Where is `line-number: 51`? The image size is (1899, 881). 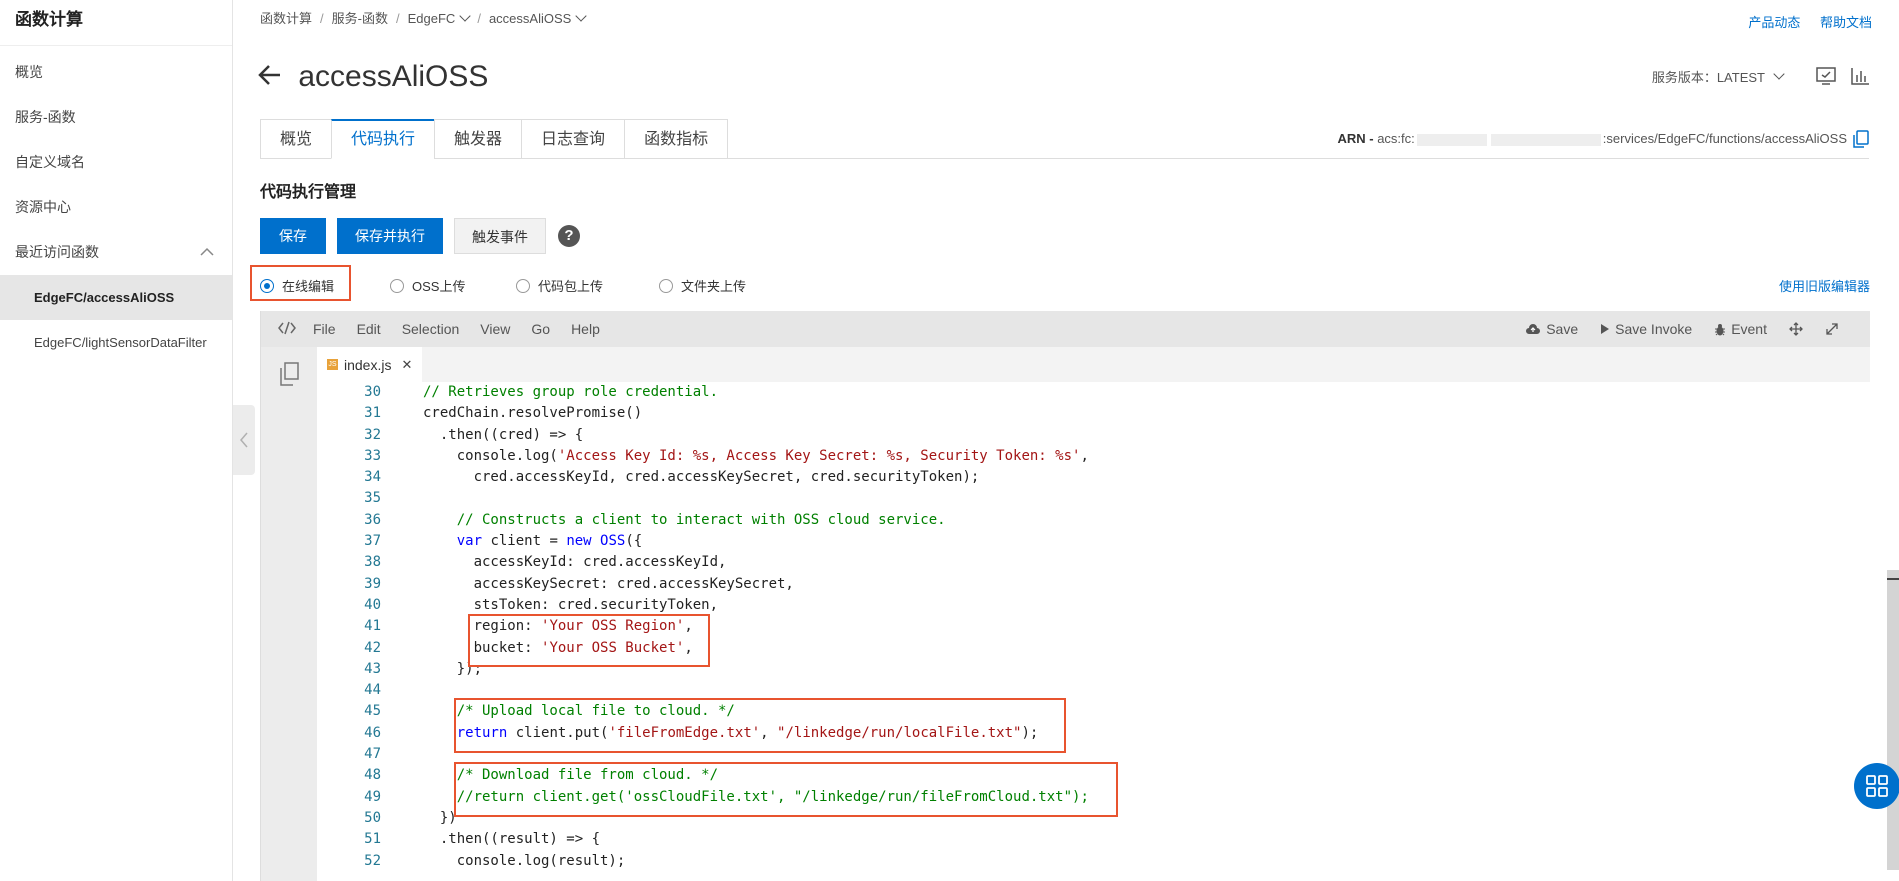
line-number: 51 is located at coordinates (372, 839).